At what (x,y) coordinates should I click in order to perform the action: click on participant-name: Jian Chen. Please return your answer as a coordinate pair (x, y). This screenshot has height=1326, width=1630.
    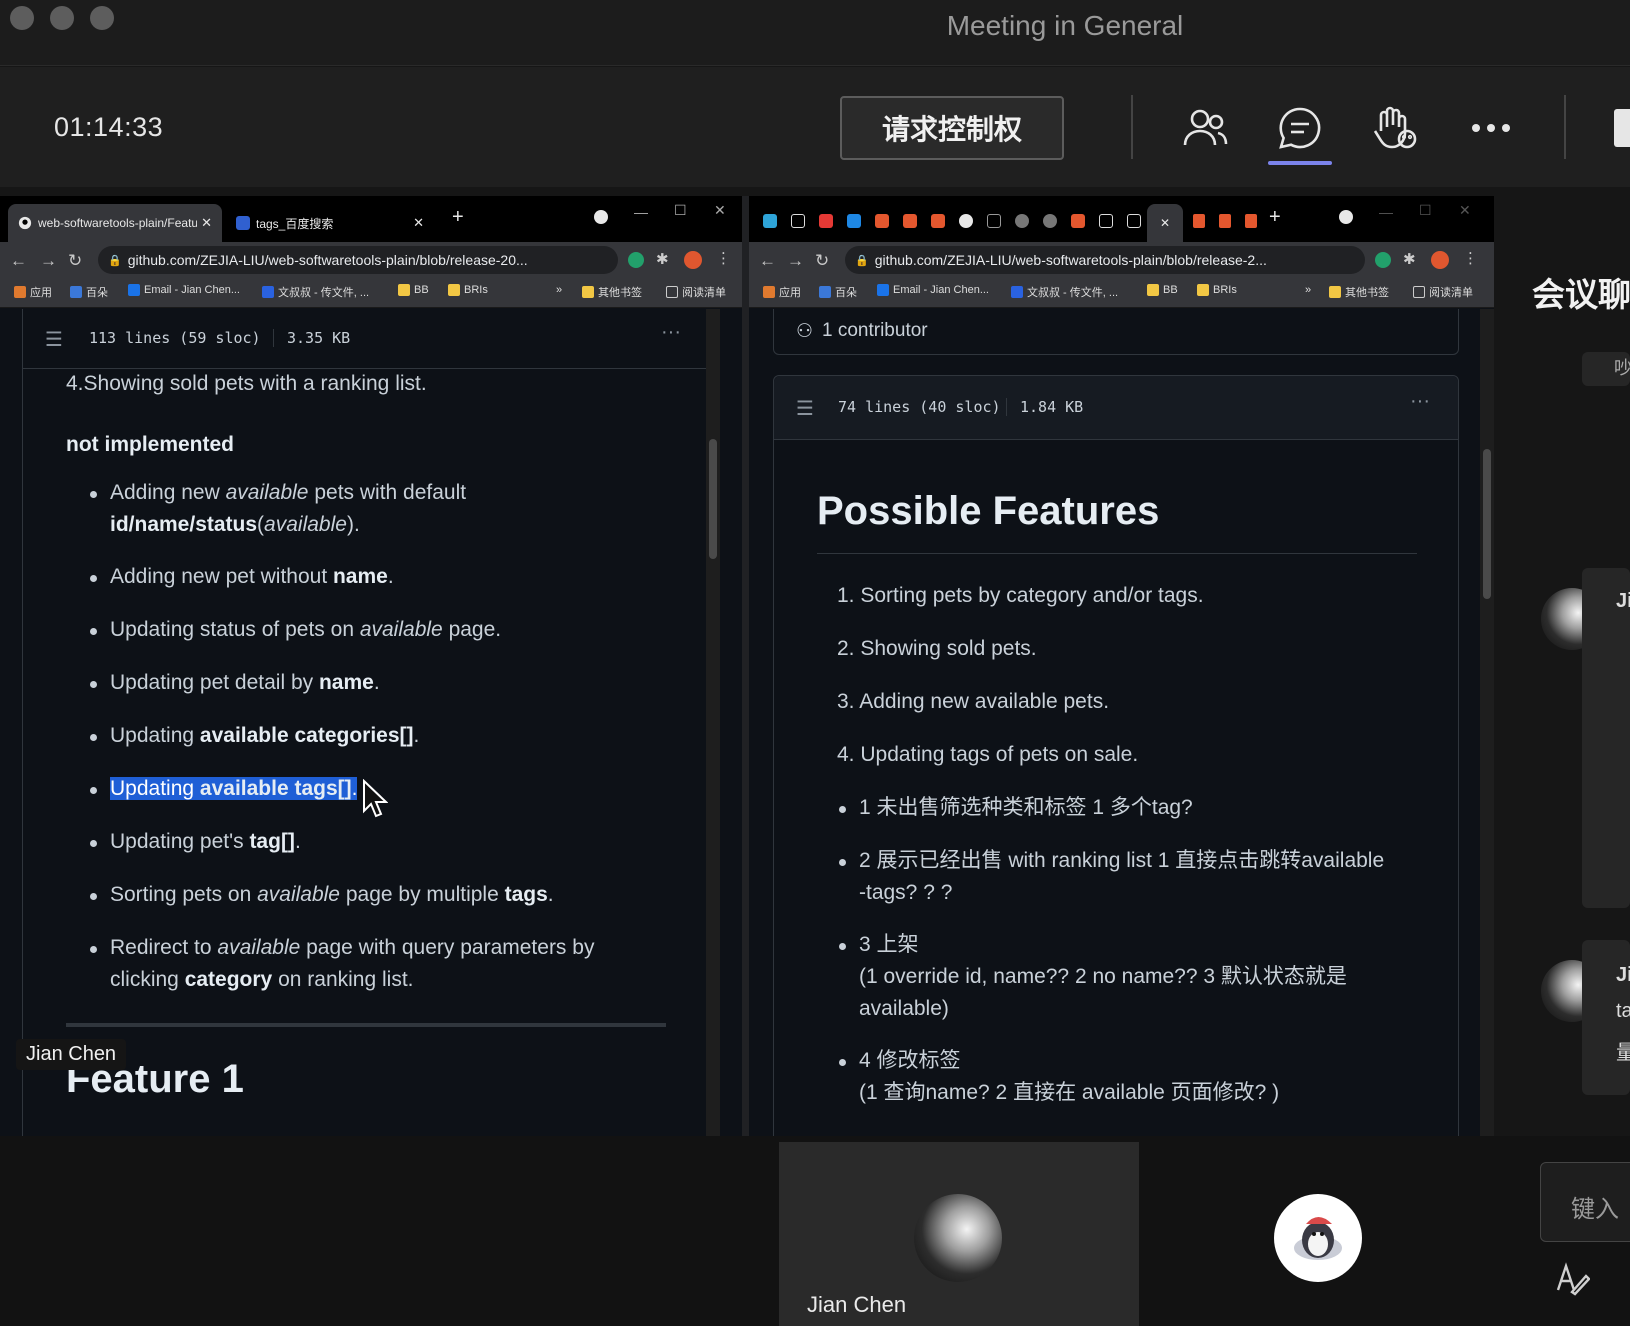
    Looking at the image, I should click on (857, 1304).